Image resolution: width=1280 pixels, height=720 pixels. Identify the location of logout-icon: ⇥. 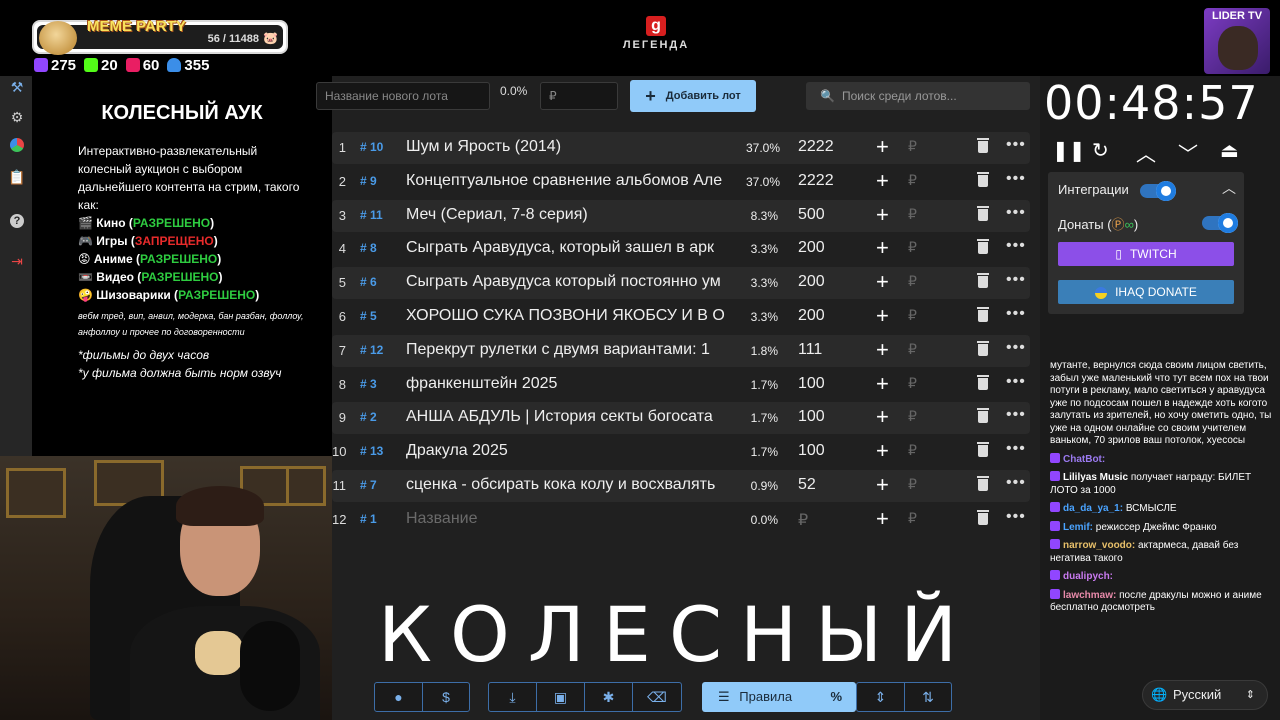
(17, 261).